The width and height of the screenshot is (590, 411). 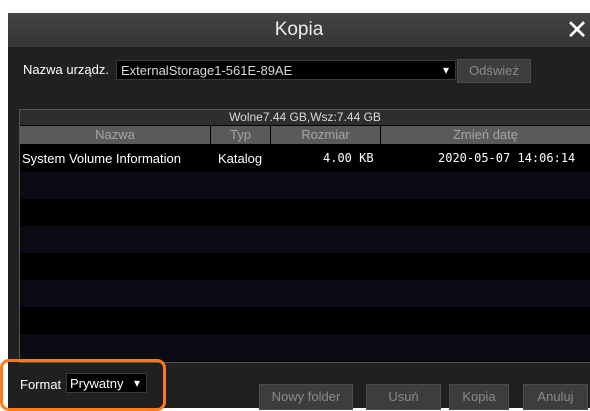 What do you see at coordinates (577, 30) in the screenshot?
I see `close-icon: ✕` at bounding box center [577, 30].